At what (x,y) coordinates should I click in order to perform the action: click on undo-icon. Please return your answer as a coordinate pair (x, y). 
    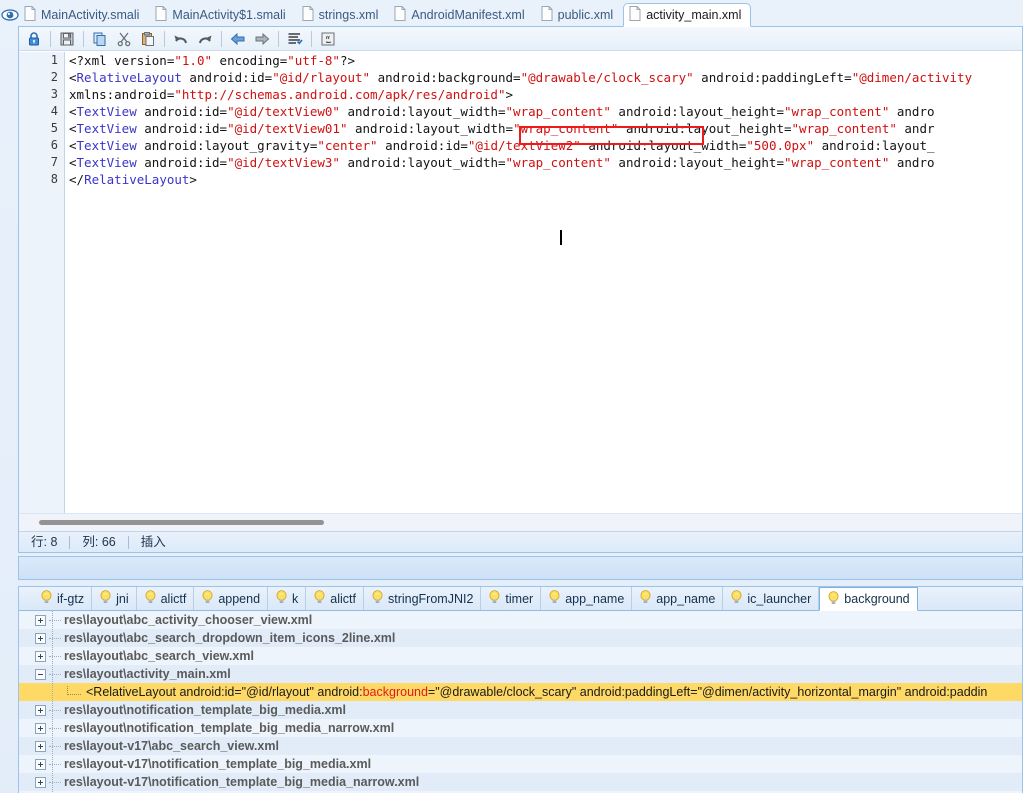
    Looking at the image, I should click on (181, 39).